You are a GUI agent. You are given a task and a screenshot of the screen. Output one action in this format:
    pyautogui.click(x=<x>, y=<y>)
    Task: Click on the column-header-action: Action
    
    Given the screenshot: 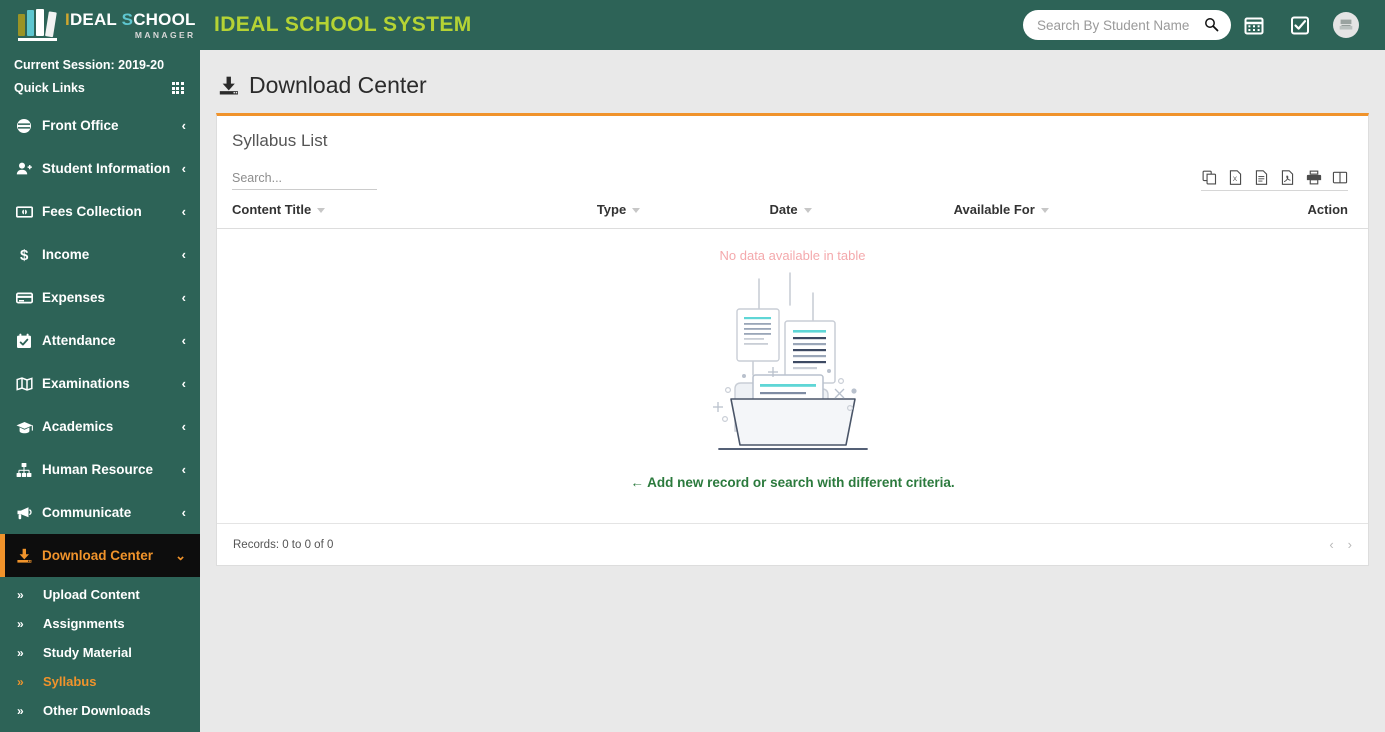 What is the action you would take?
    pyautogui.click(x=1287, y=215)
    